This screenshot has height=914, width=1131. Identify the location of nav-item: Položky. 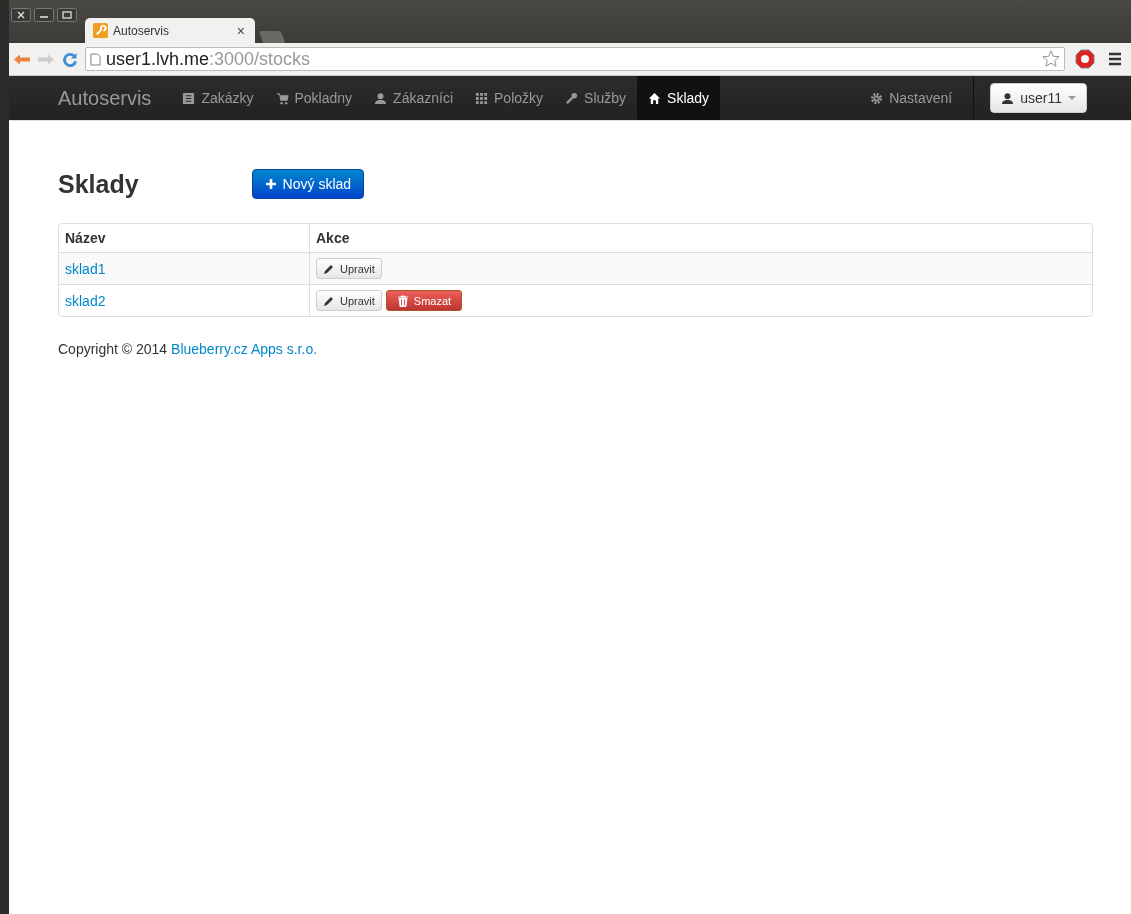
(509, 98).